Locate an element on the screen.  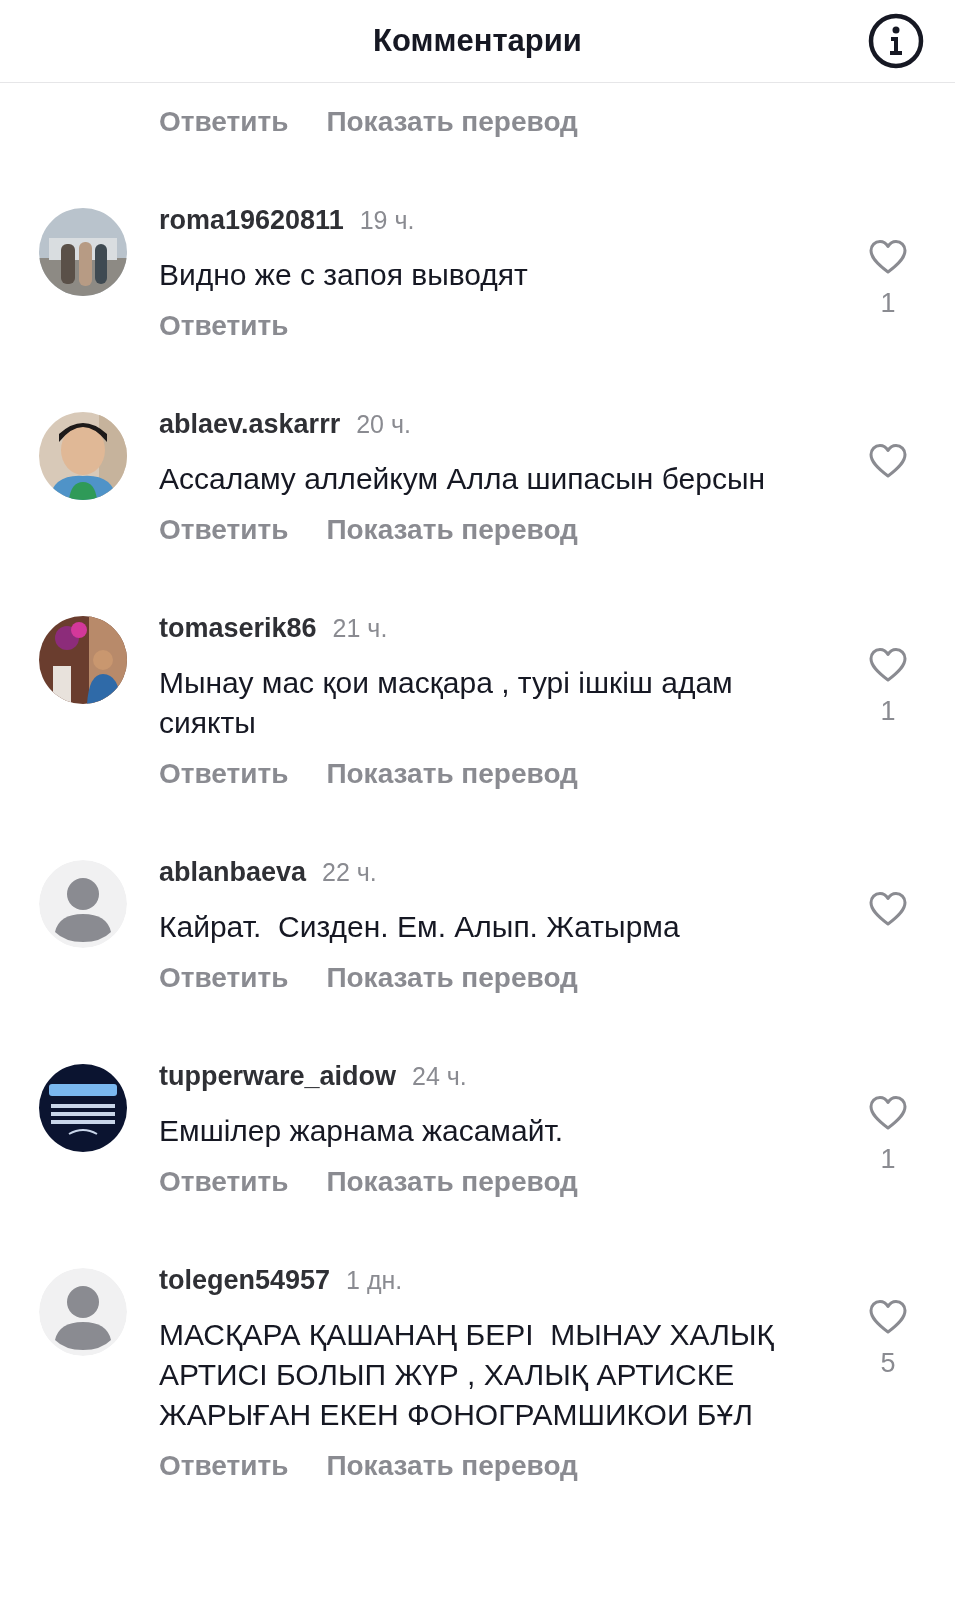
comment-time: 1 дн. is located at coordinates (374, 1280).